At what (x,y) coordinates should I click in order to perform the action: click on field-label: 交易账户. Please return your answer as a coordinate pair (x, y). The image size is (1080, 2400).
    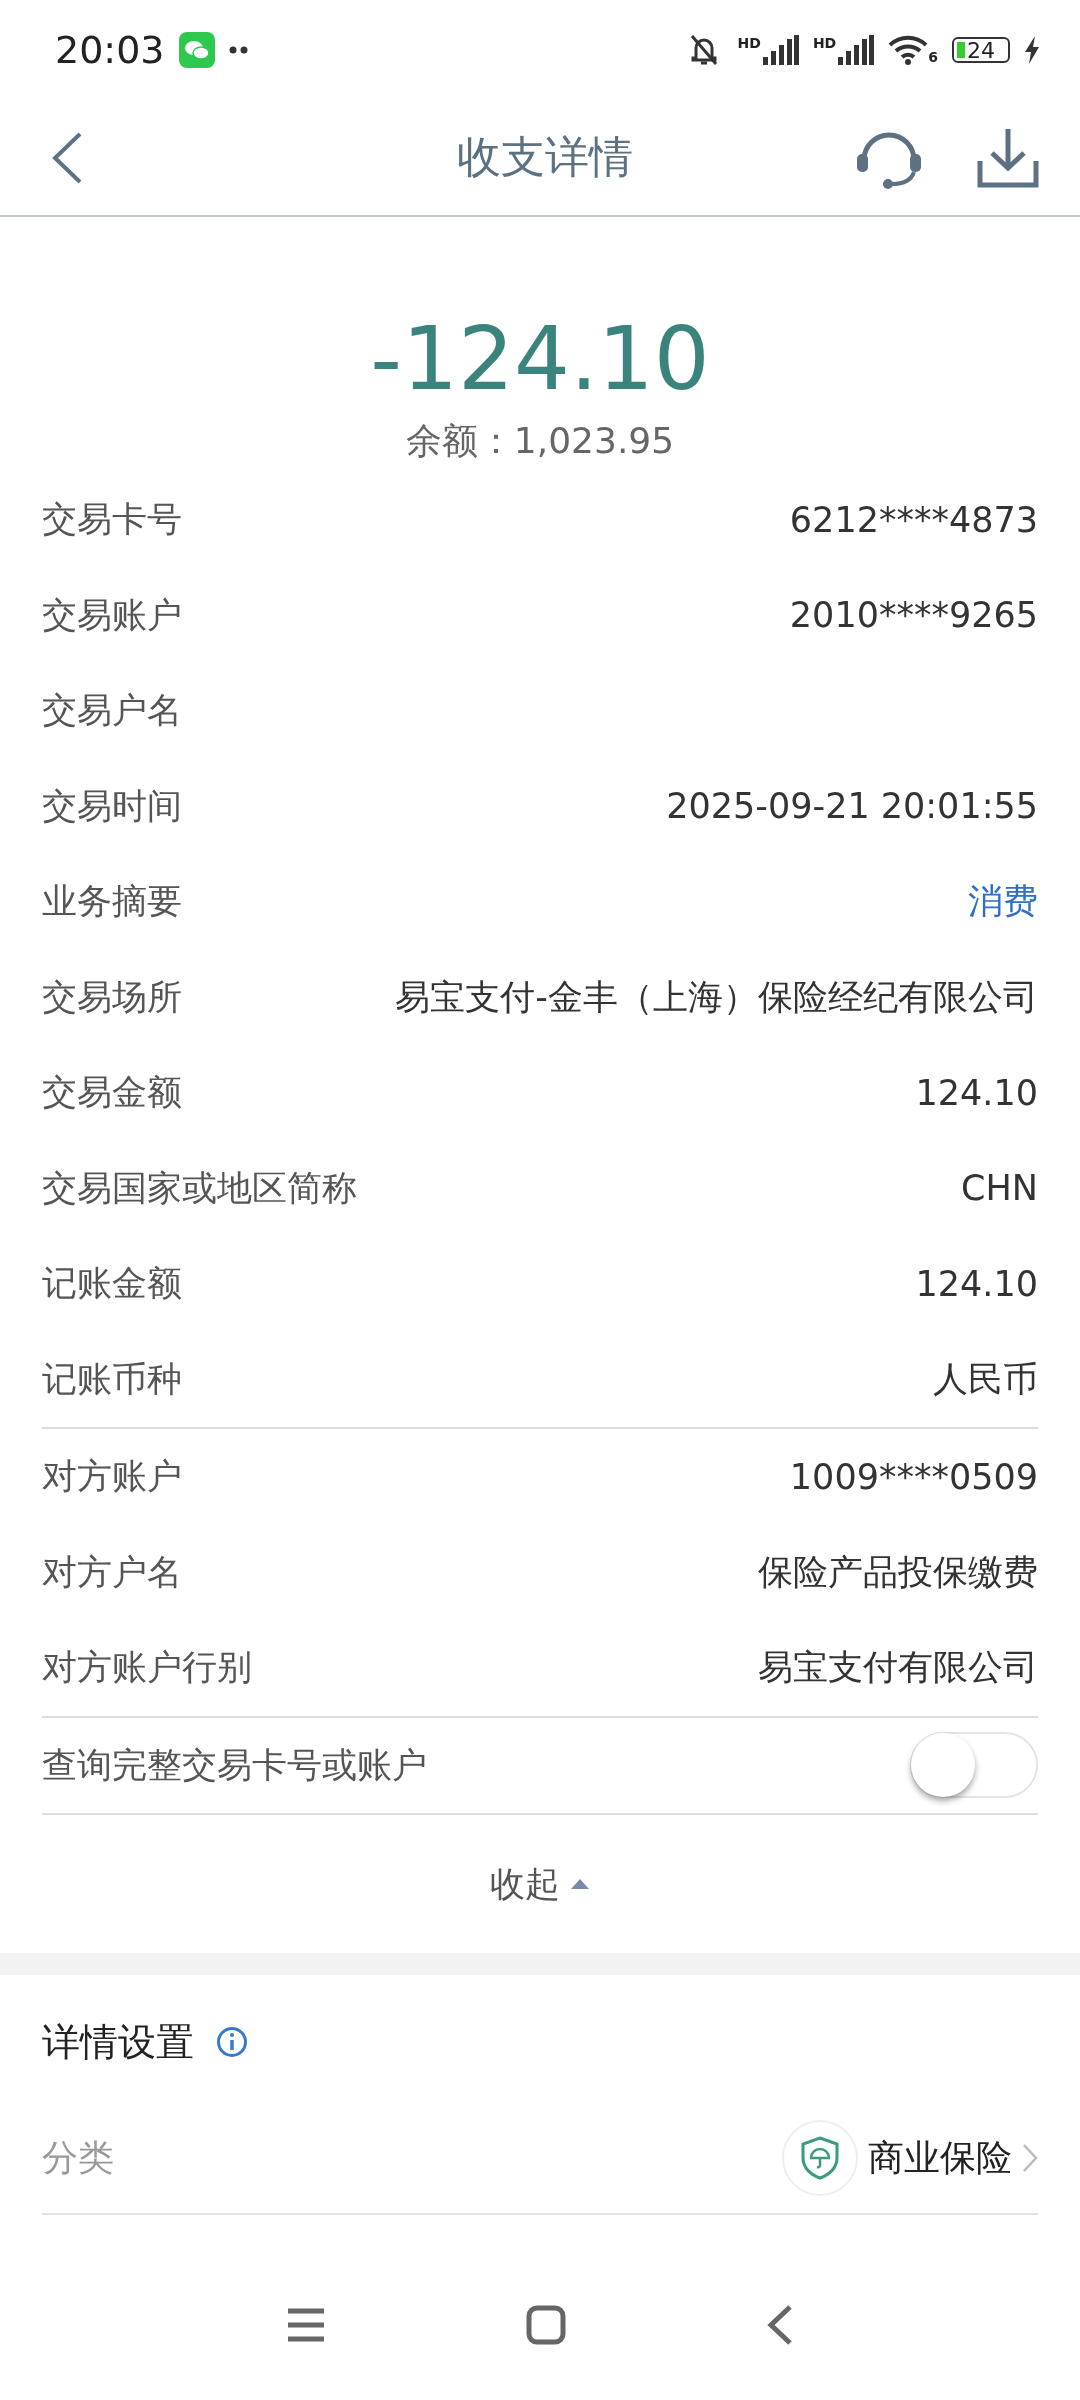
    Looking at the image, I should click on (112, 615).